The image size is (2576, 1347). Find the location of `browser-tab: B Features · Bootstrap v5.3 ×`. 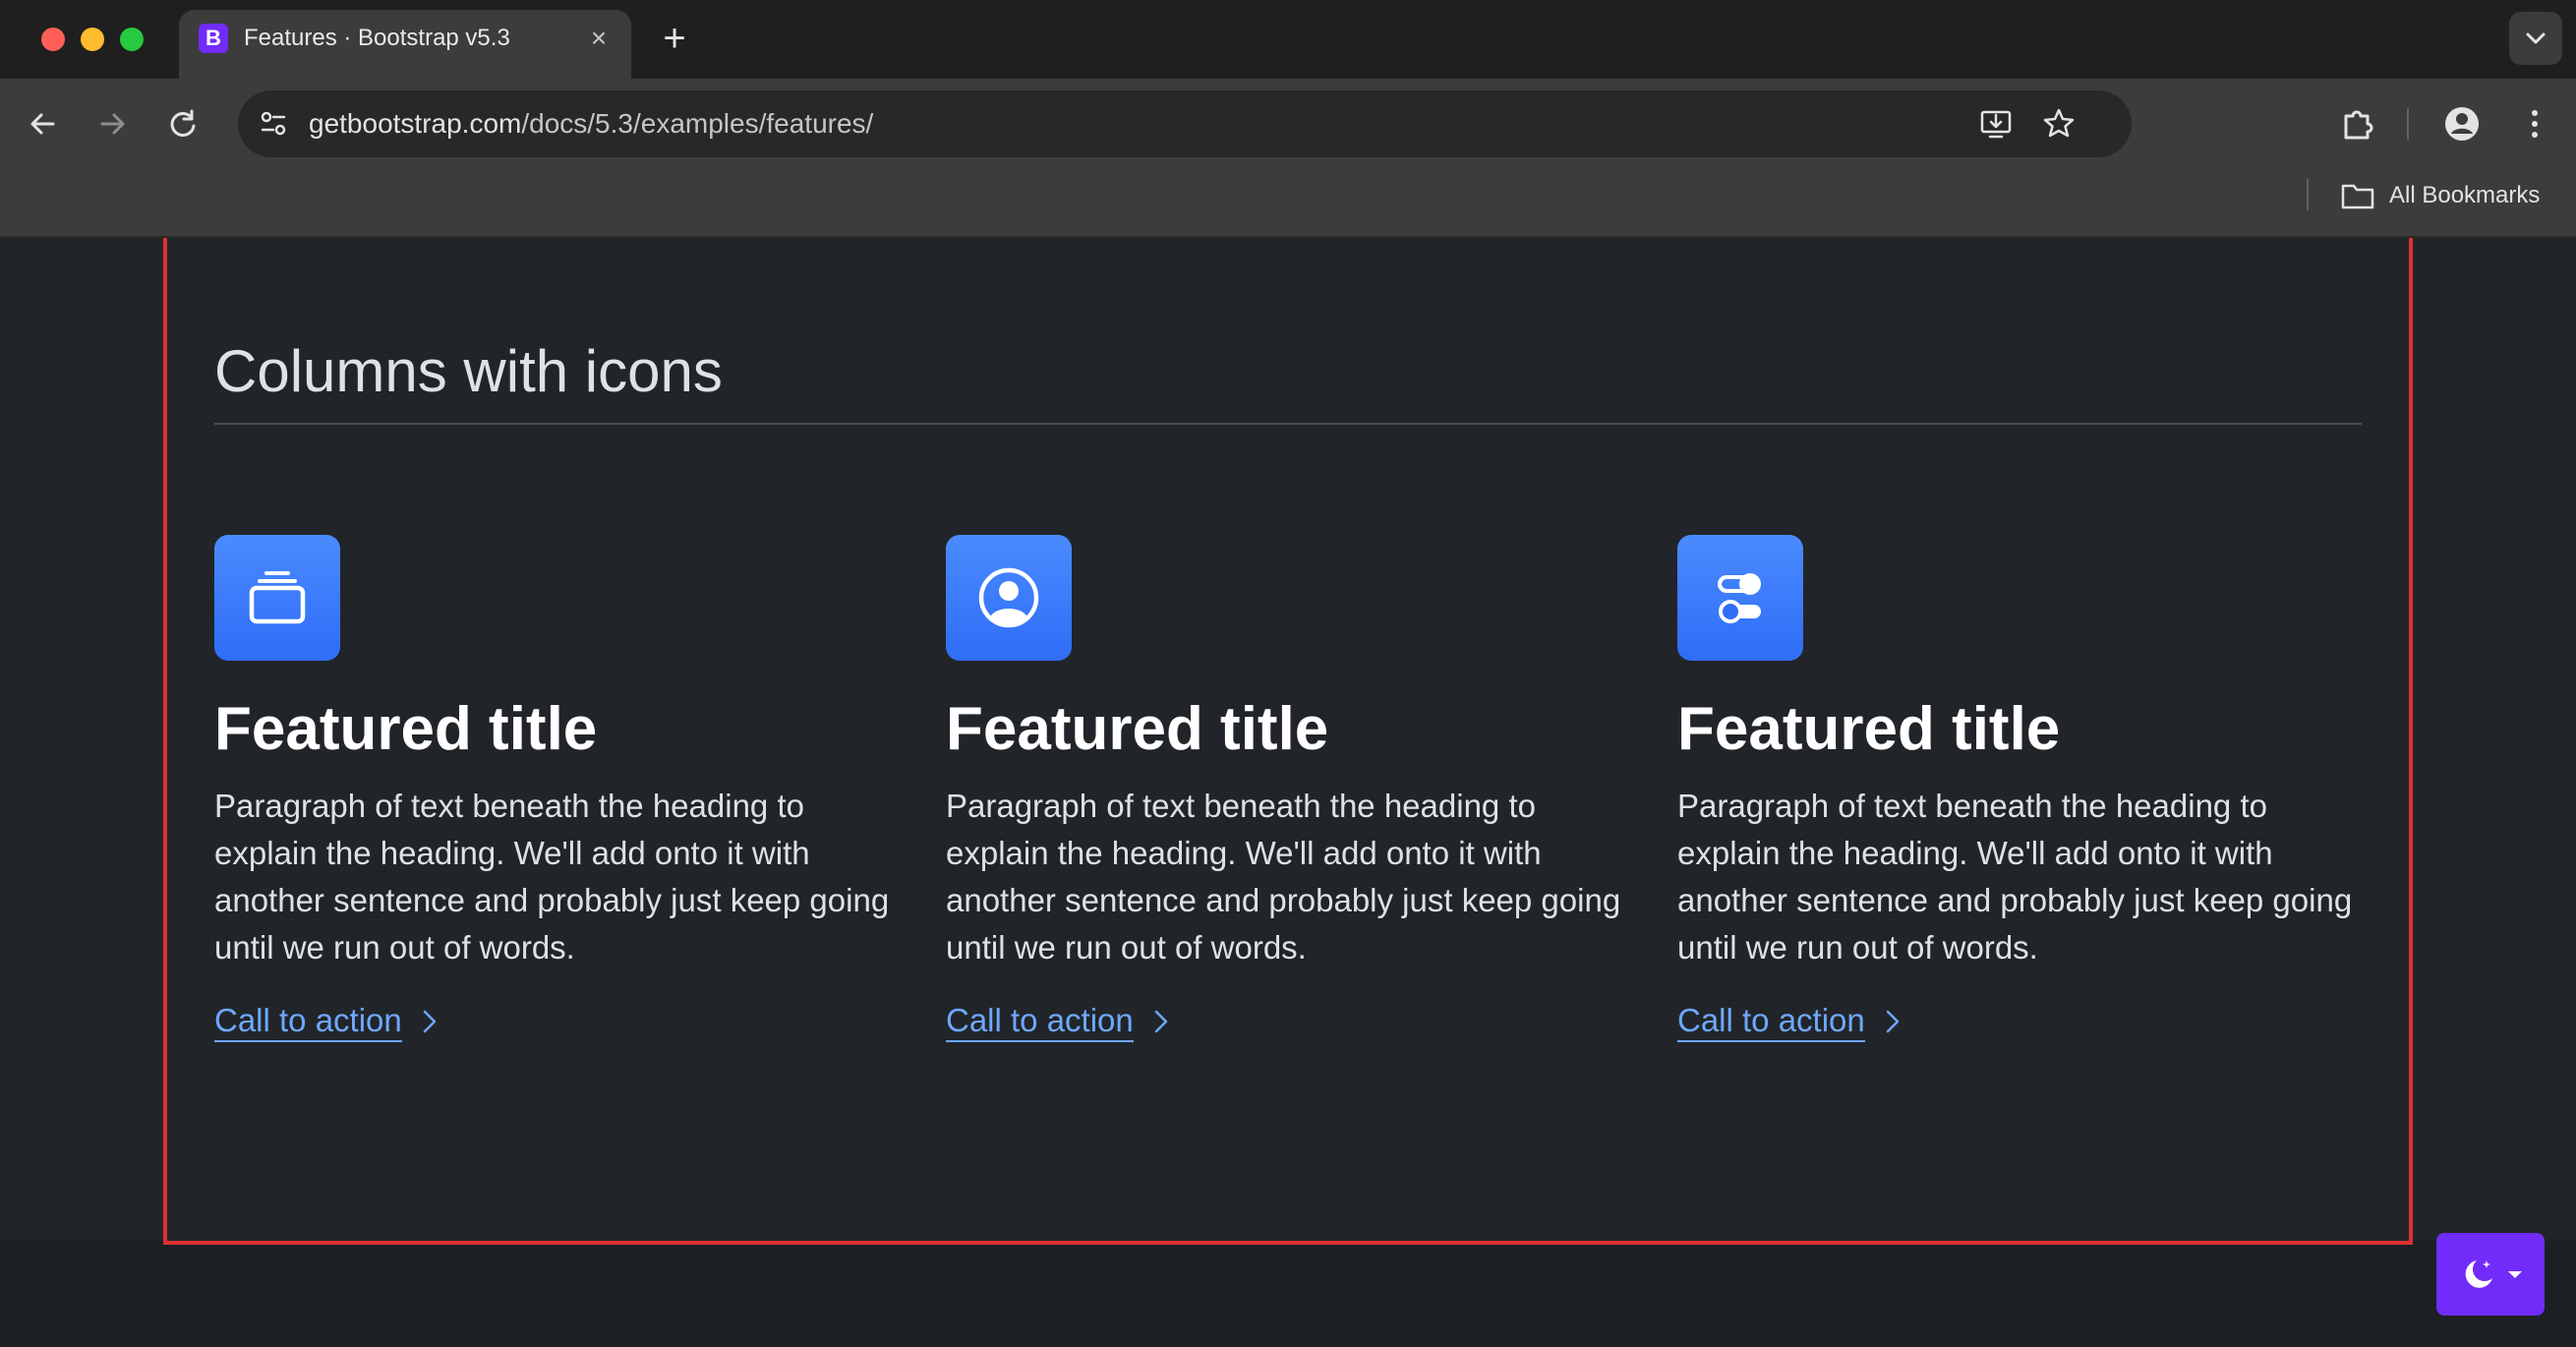

browser-tab: B Features · Bootstrap v5.3 × is located at coordinates (405, 44).